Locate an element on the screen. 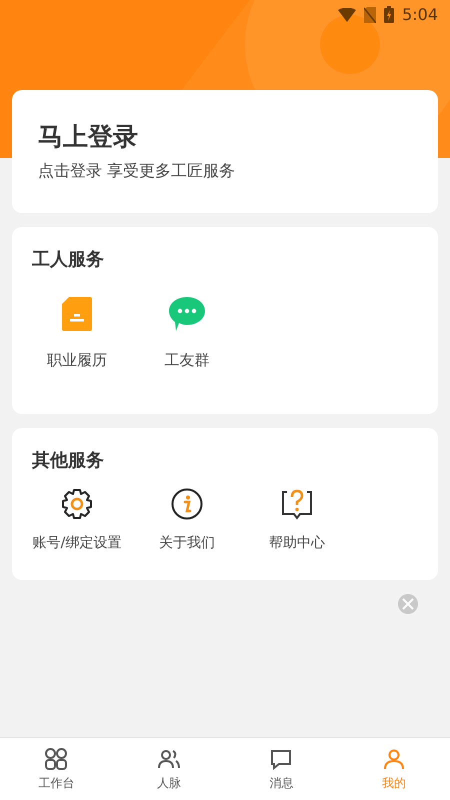  help-icon is located at coordinates (297, 504).